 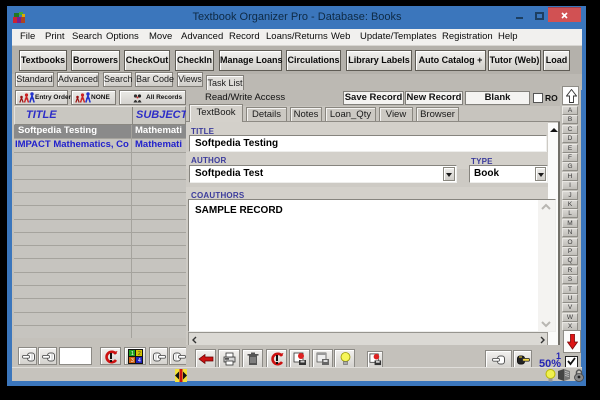 I want to click on svg-text: 2, so click(x=139, y=354).